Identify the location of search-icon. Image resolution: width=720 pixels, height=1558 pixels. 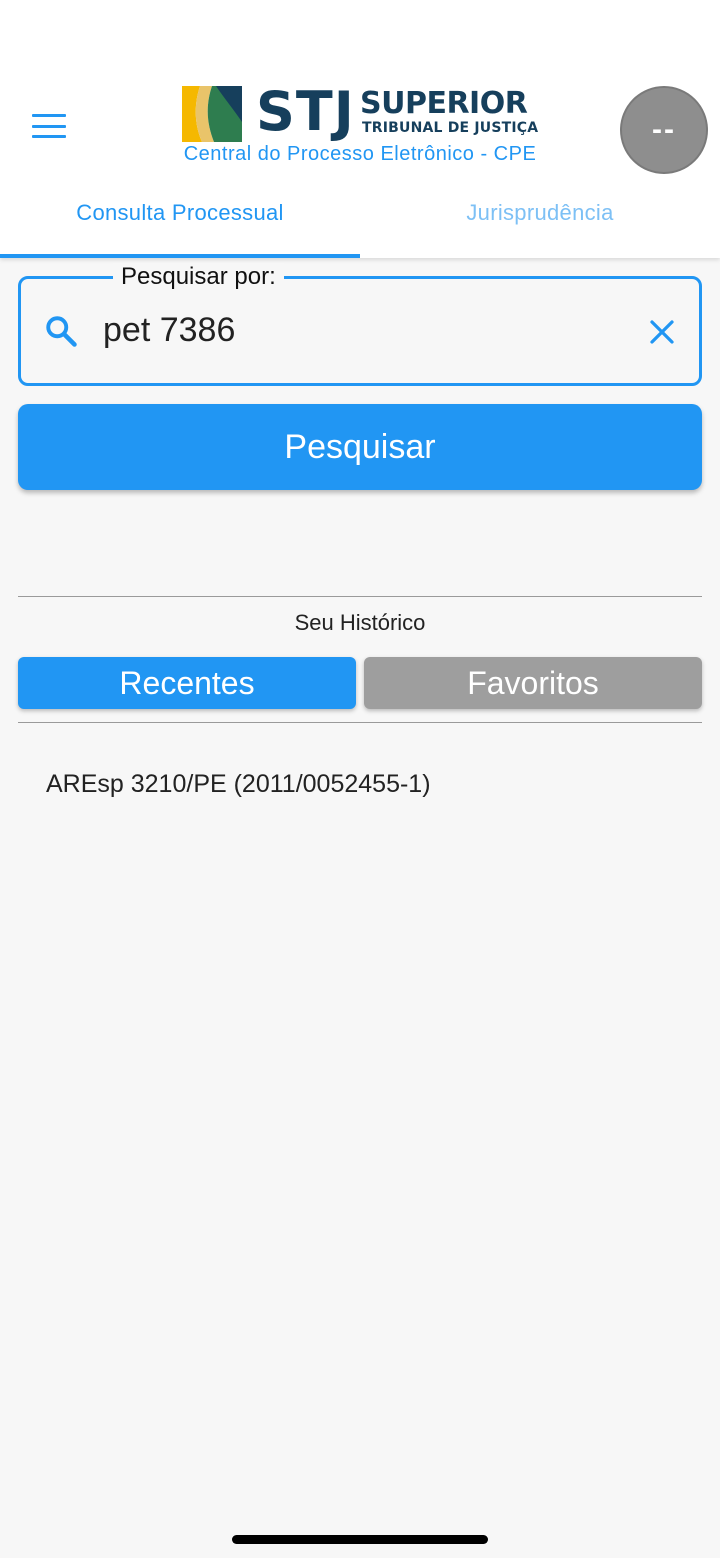
(61, 331).